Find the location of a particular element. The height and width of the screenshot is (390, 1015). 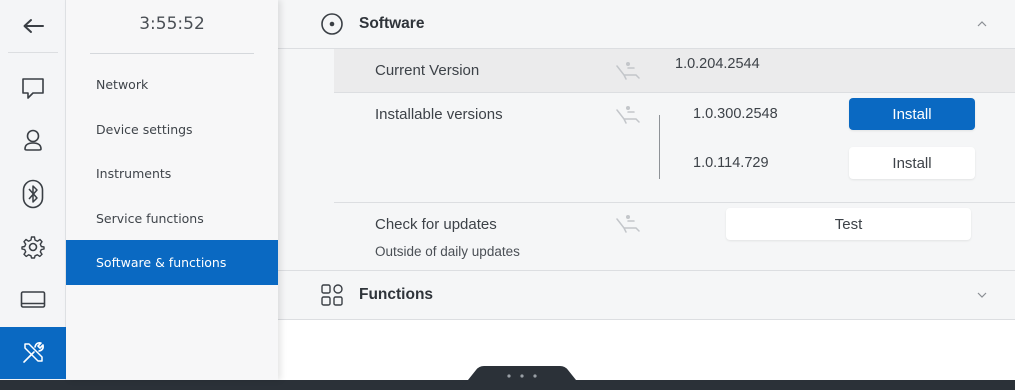

rail-item-display is located at coordinates (33, 300).